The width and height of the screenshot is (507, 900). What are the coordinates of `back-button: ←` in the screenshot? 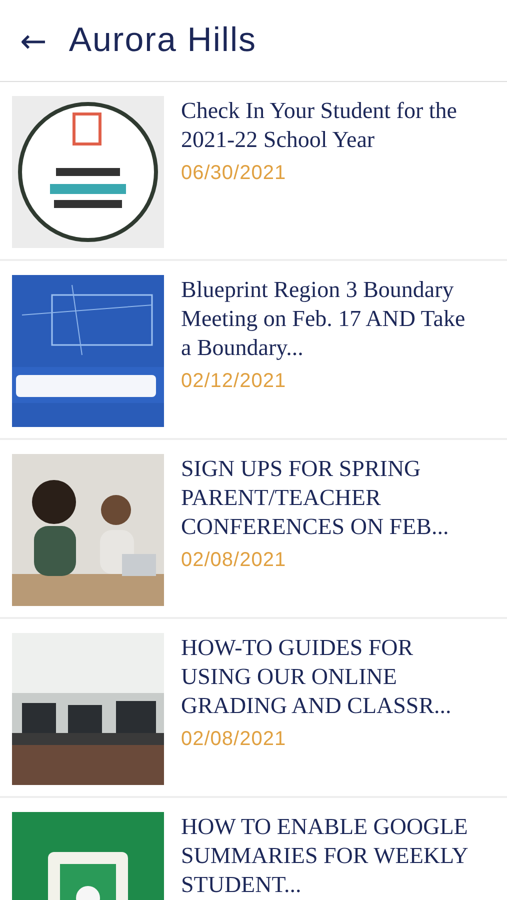 It's located at (33, 40).